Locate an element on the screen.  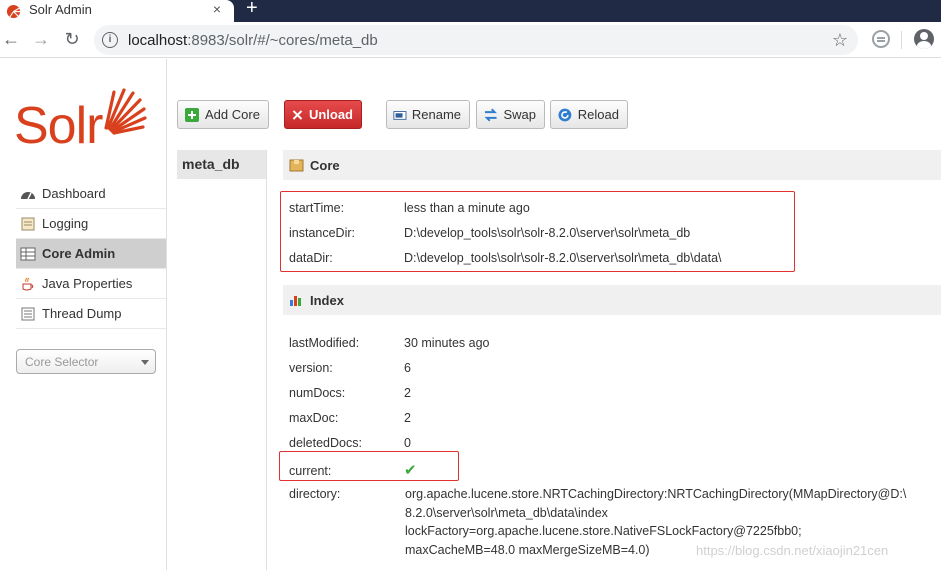
sidebar-item-java-properties: Java Properties is located at coordinates (91, 284).